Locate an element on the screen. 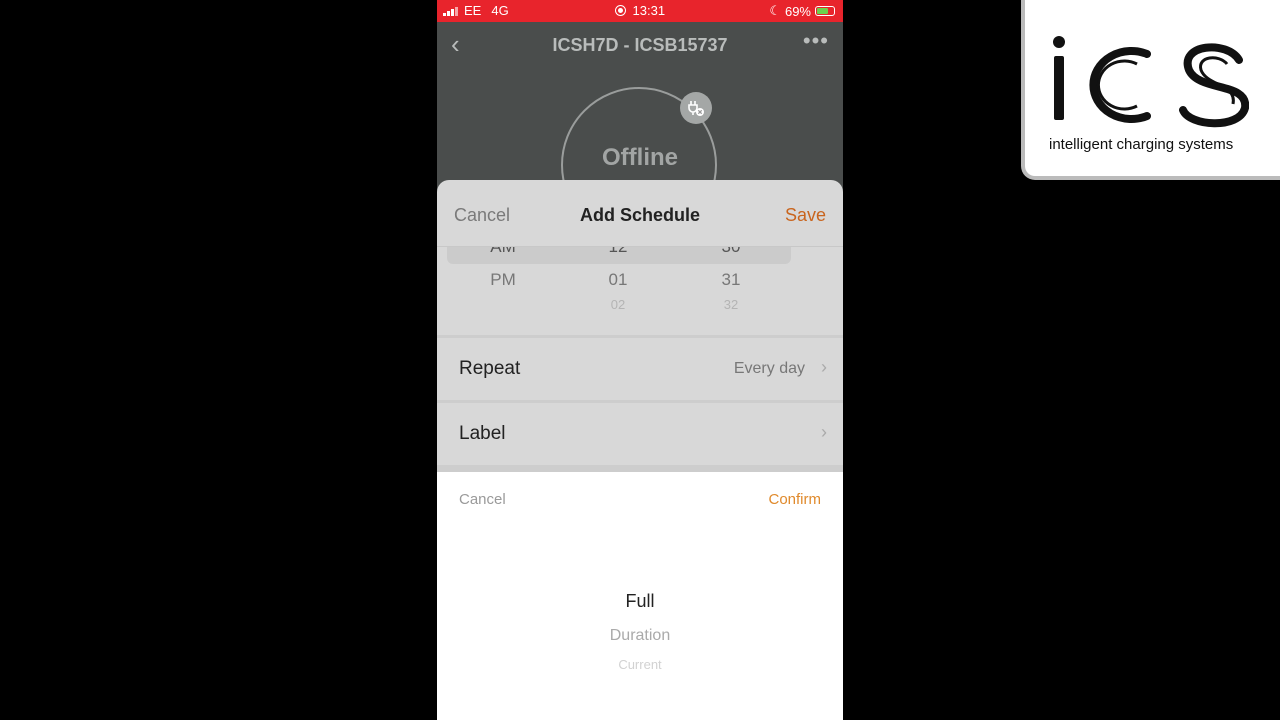  mode-confirm-button: Confirm is located at coordinates (794, 499).